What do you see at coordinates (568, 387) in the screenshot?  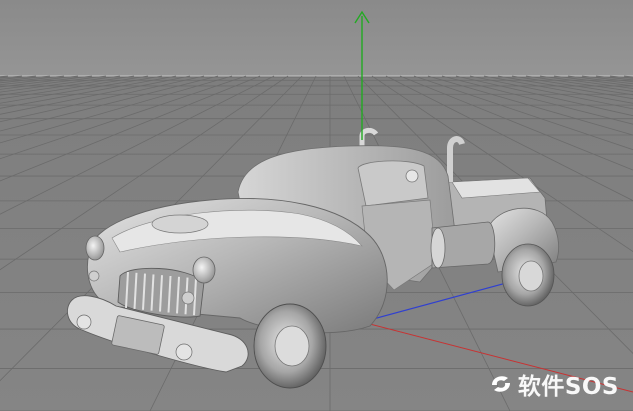 I see `watermark-text: 软件SOS` at bounding box center [568, 387].